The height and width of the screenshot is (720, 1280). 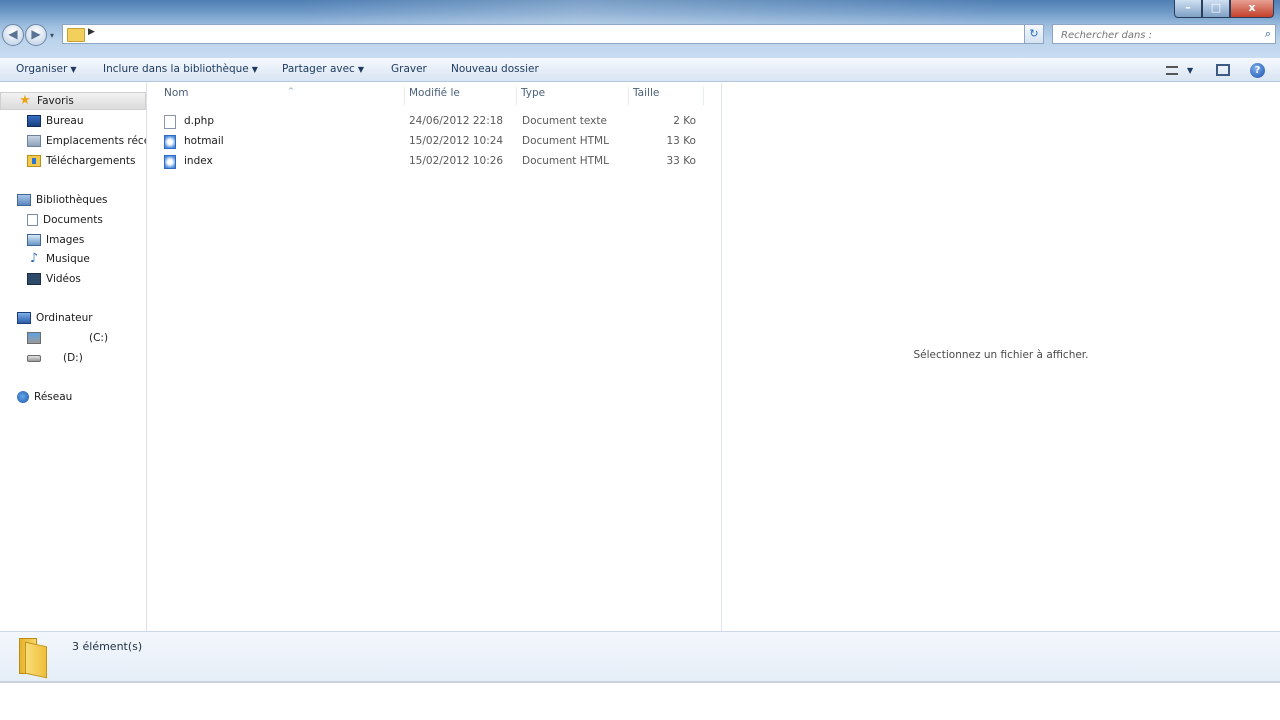 I want to click on close-button: x, so click(x=1252, y=9).